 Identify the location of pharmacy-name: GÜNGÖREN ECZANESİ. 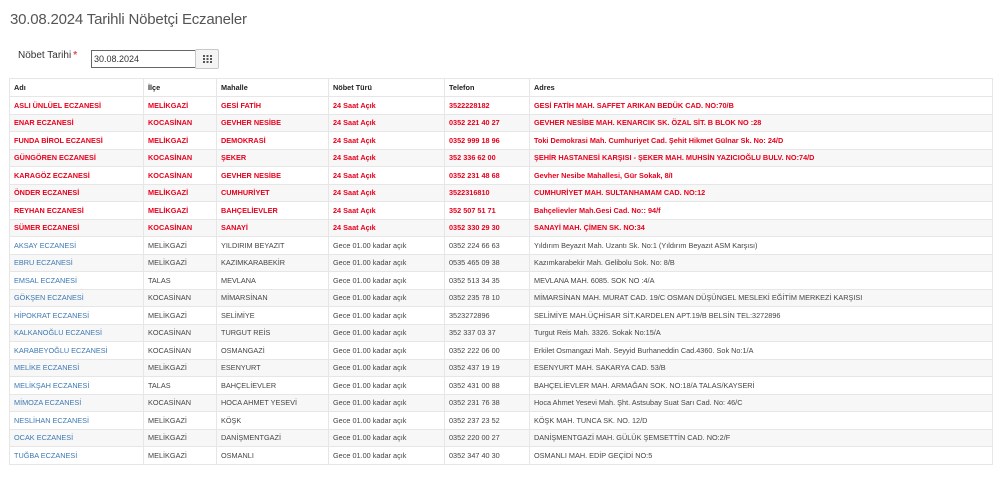
(76, 157).